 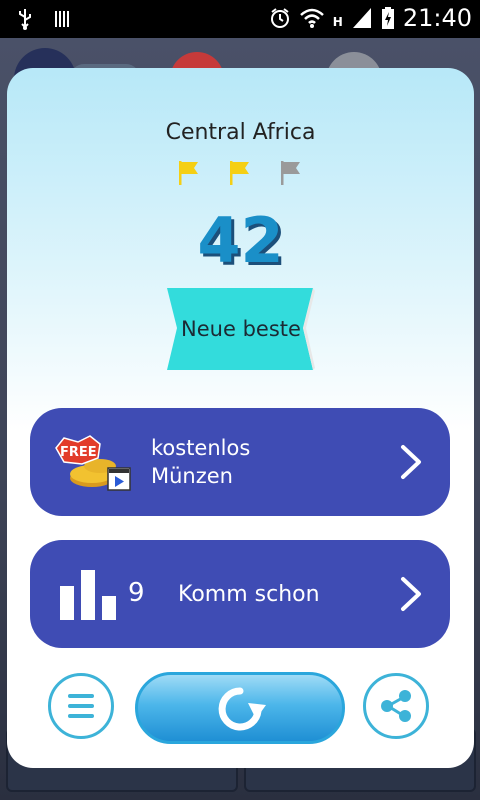 What do you see at coordinates (25, 19) in the screenshot?
I see `usb-icon` at bounding box center [25, 19].